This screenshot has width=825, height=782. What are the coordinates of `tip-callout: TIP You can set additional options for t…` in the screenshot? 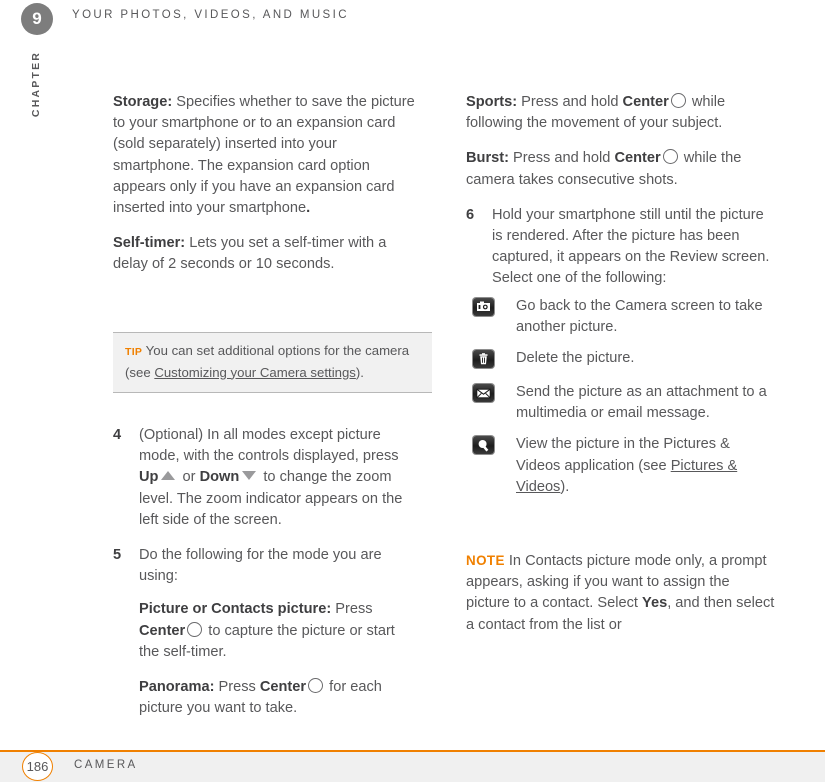 It's located at (272, 362).